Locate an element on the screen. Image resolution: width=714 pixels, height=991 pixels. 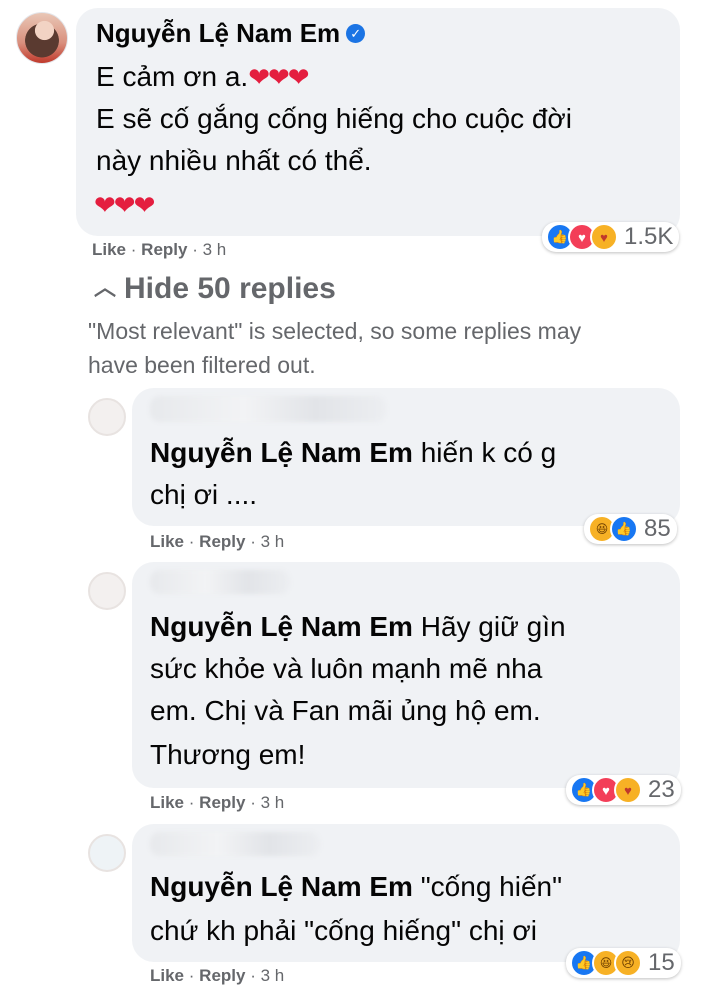
reaction-count: 1.5K is located at coordinates (649, 236).